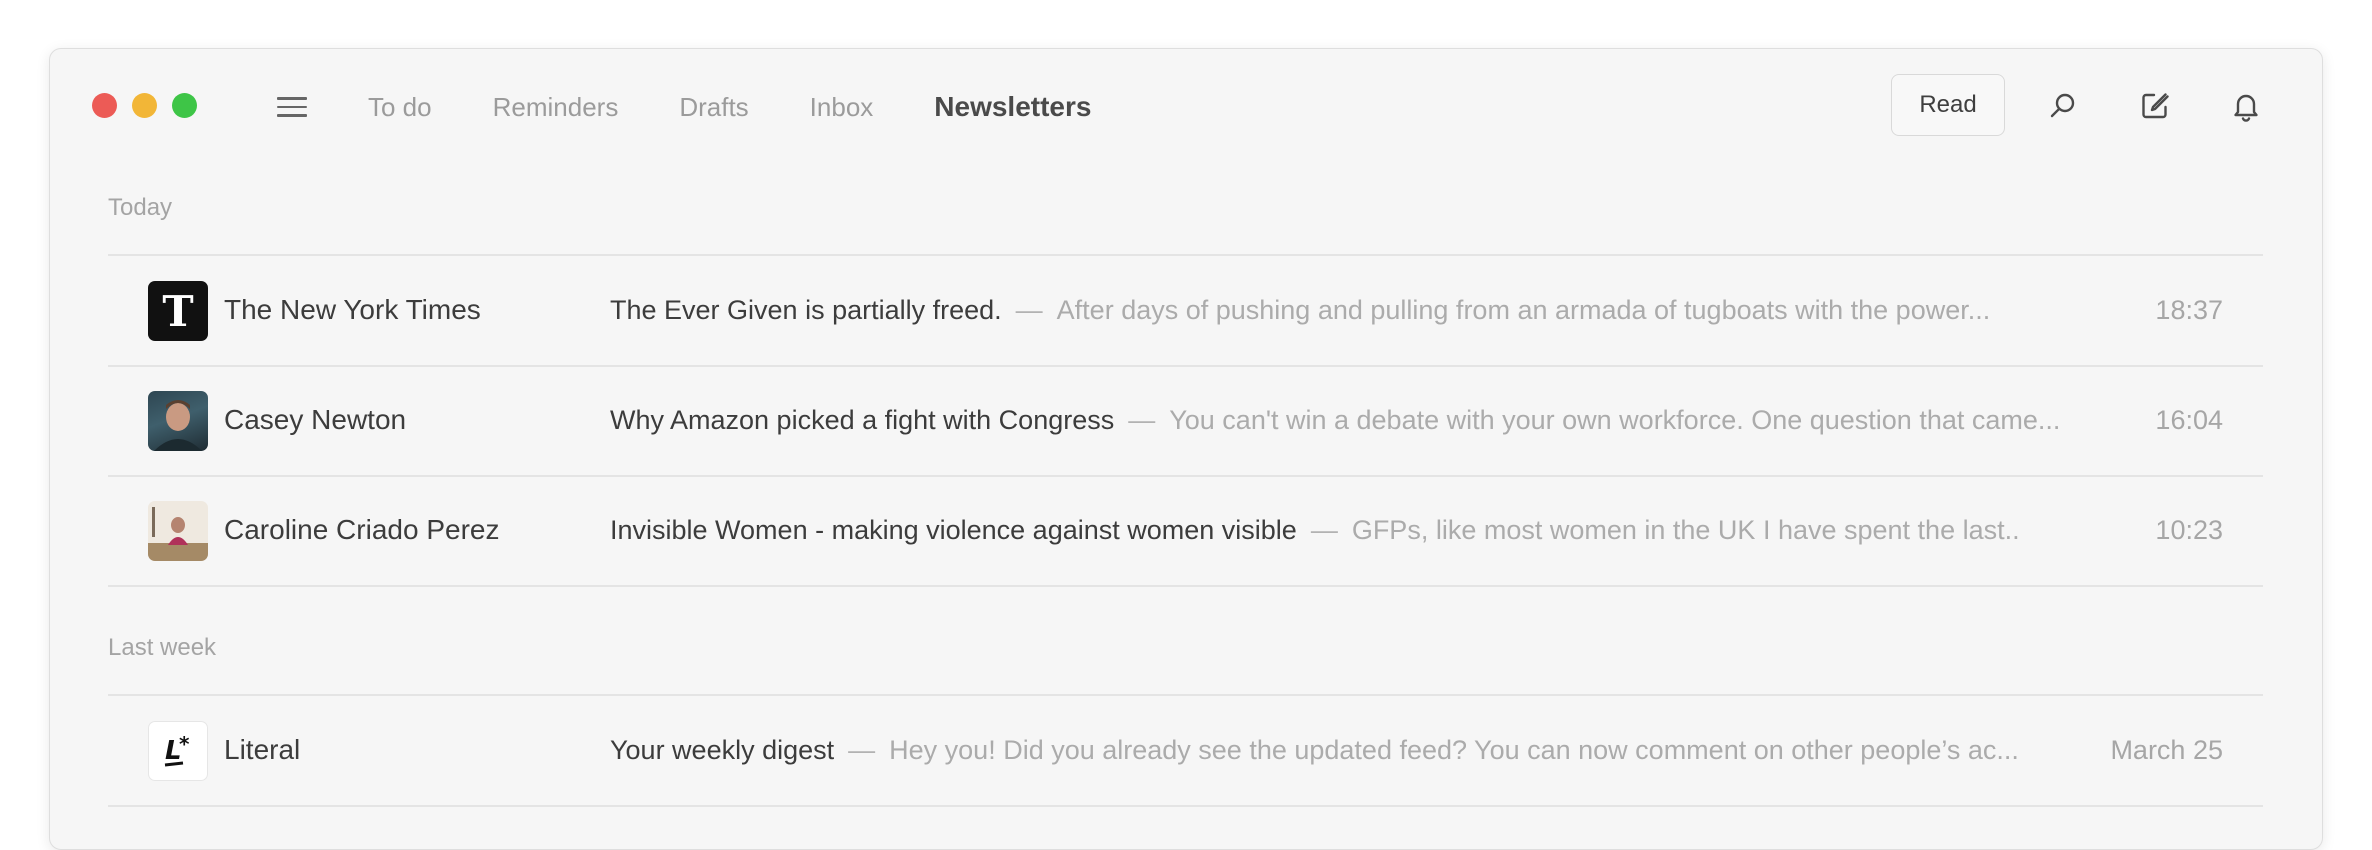 The height and width of the screenshot is (850, 2372). What do you see at coordinates (400, 107) in the screenshot?
I see `tab-to-do: To do` at bounding box center [400, 107].